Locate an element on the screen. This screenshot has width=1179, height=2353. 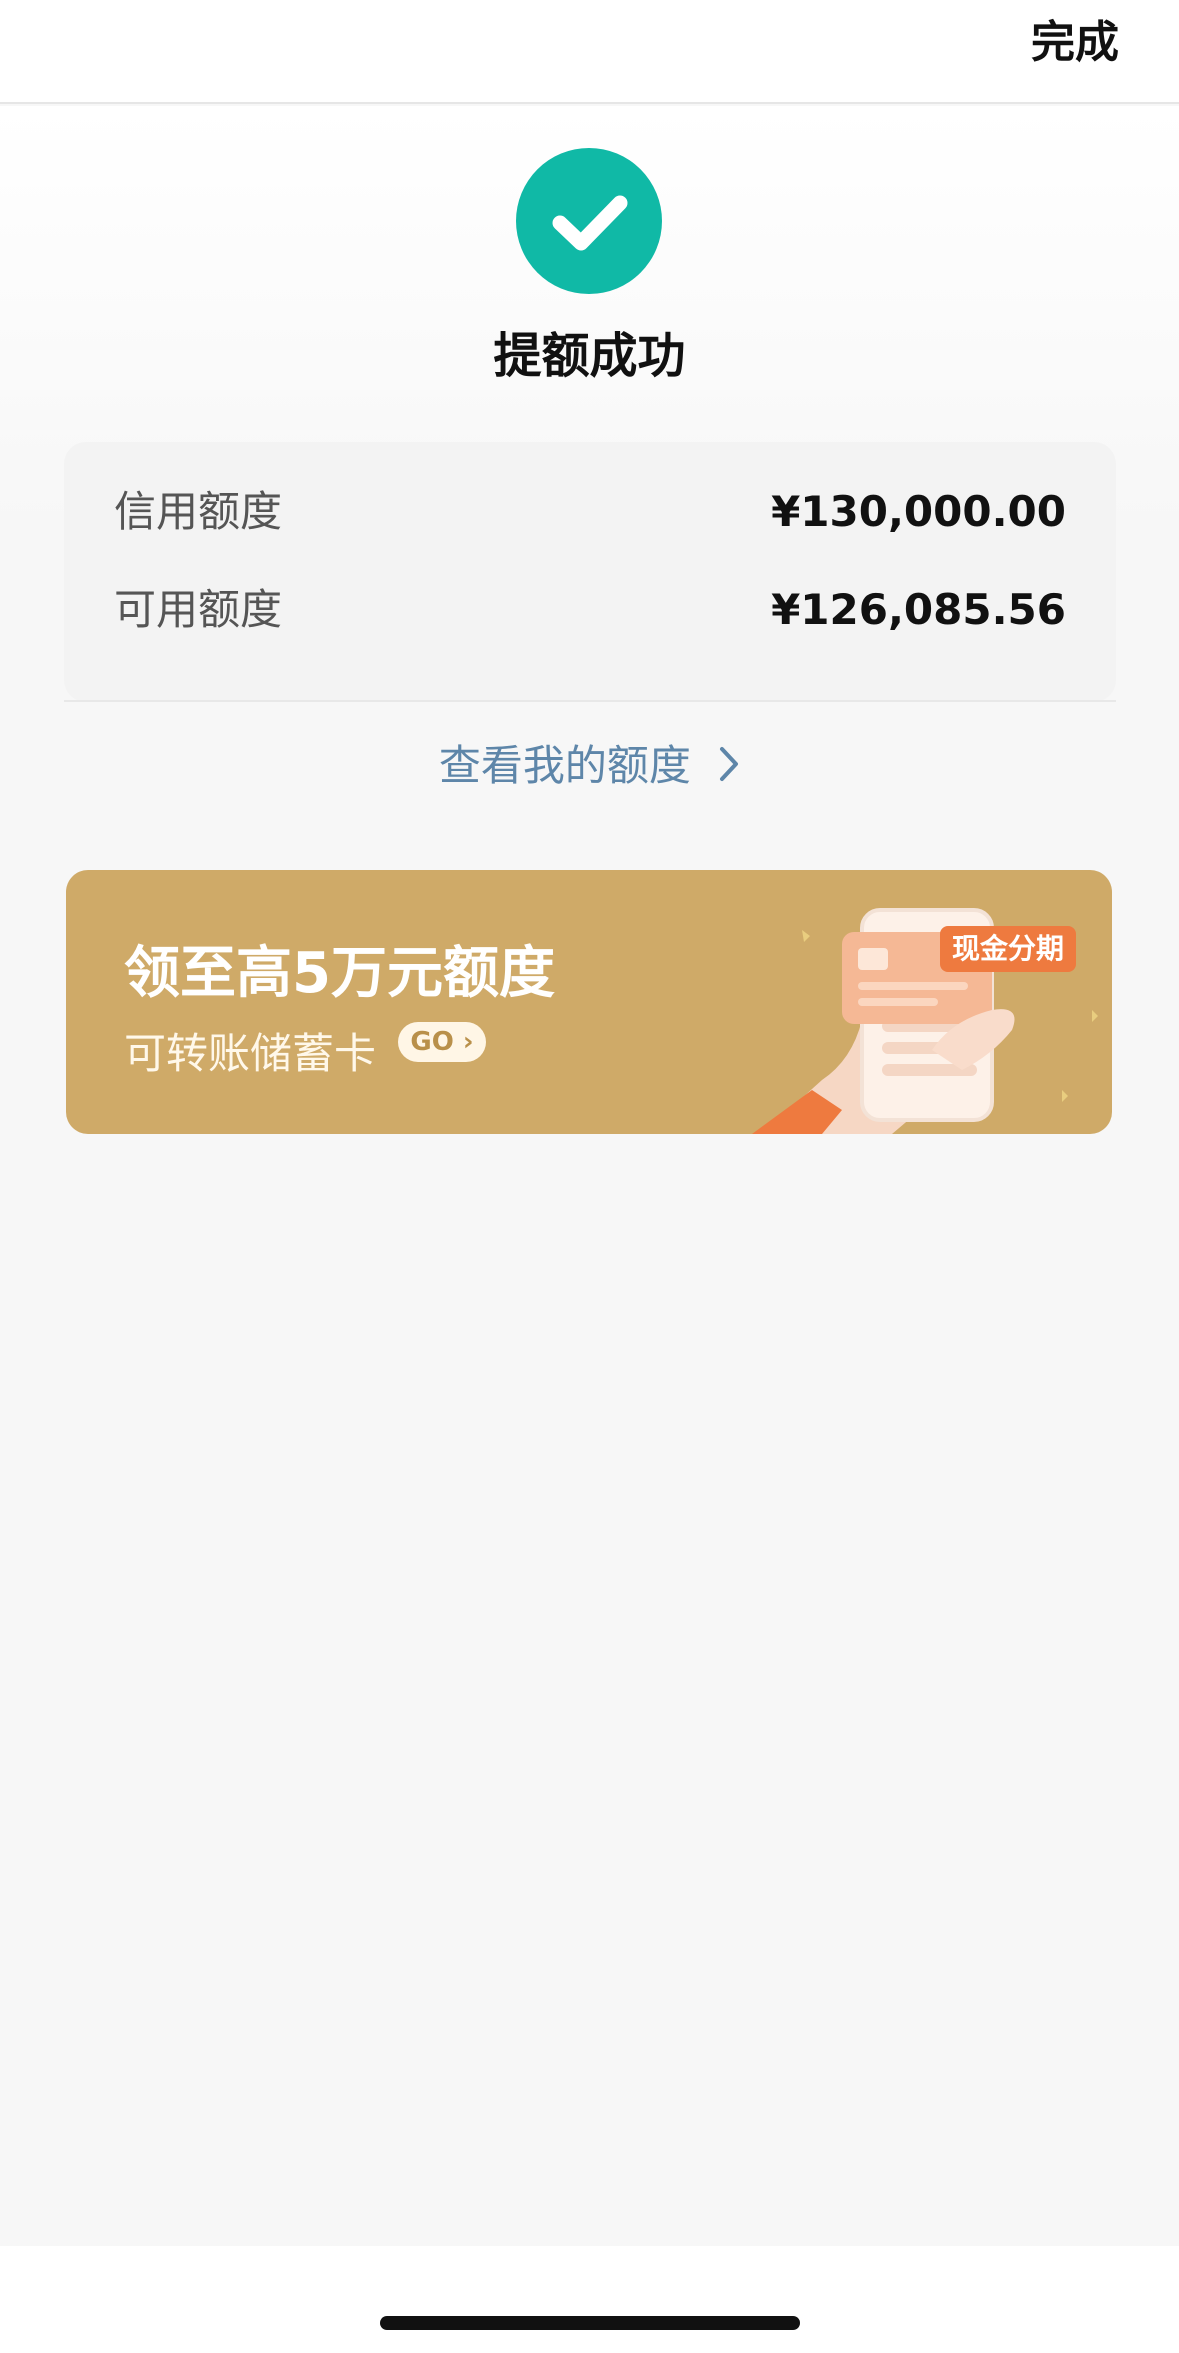
promo-banner: 领至高5万元额度 可转账储蓄卡 GO › 现金分期 is located at coordinates (589, 1002).